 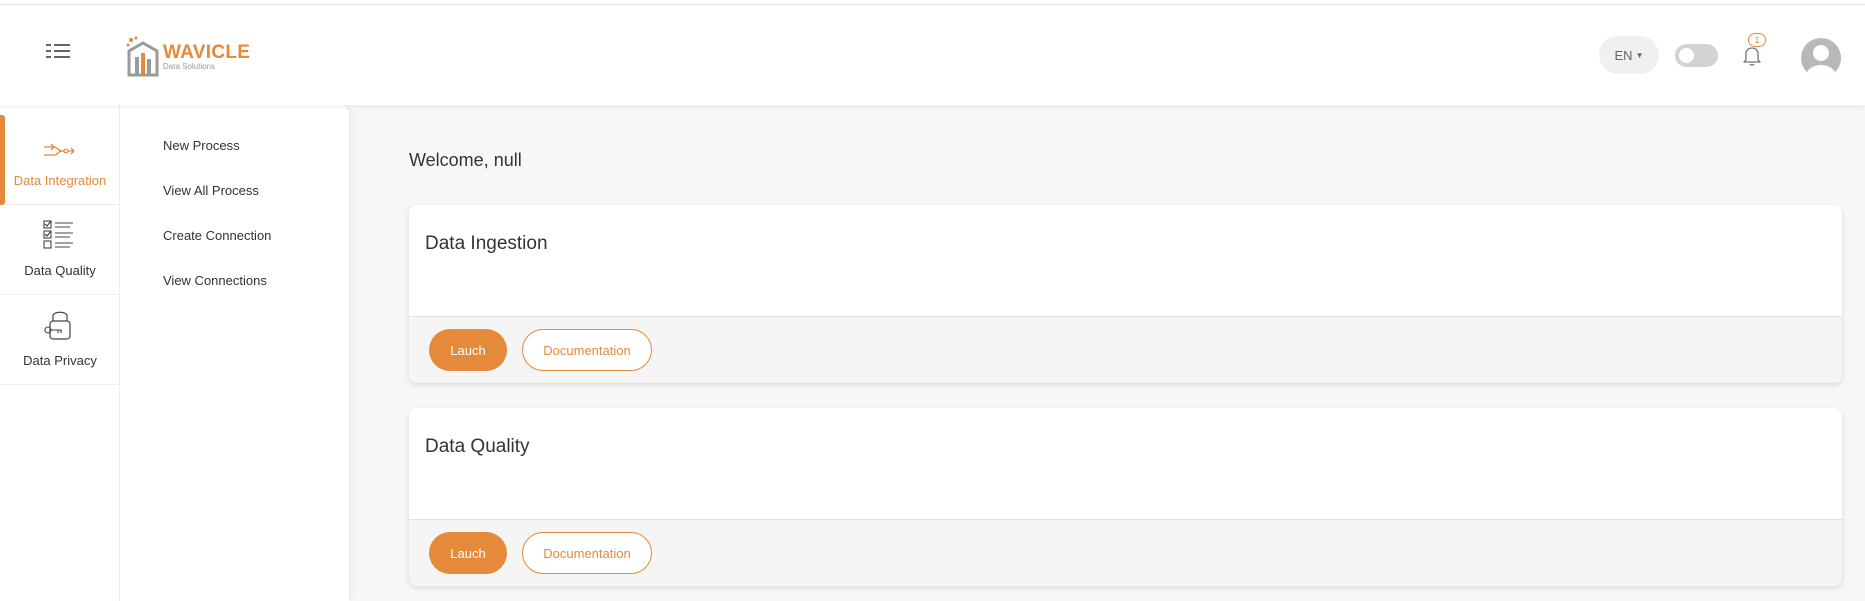 What do you see at coordinates (477, 446) in the screenshot?
I see `card-title: Data Quality` at bounding box center [477, 446].